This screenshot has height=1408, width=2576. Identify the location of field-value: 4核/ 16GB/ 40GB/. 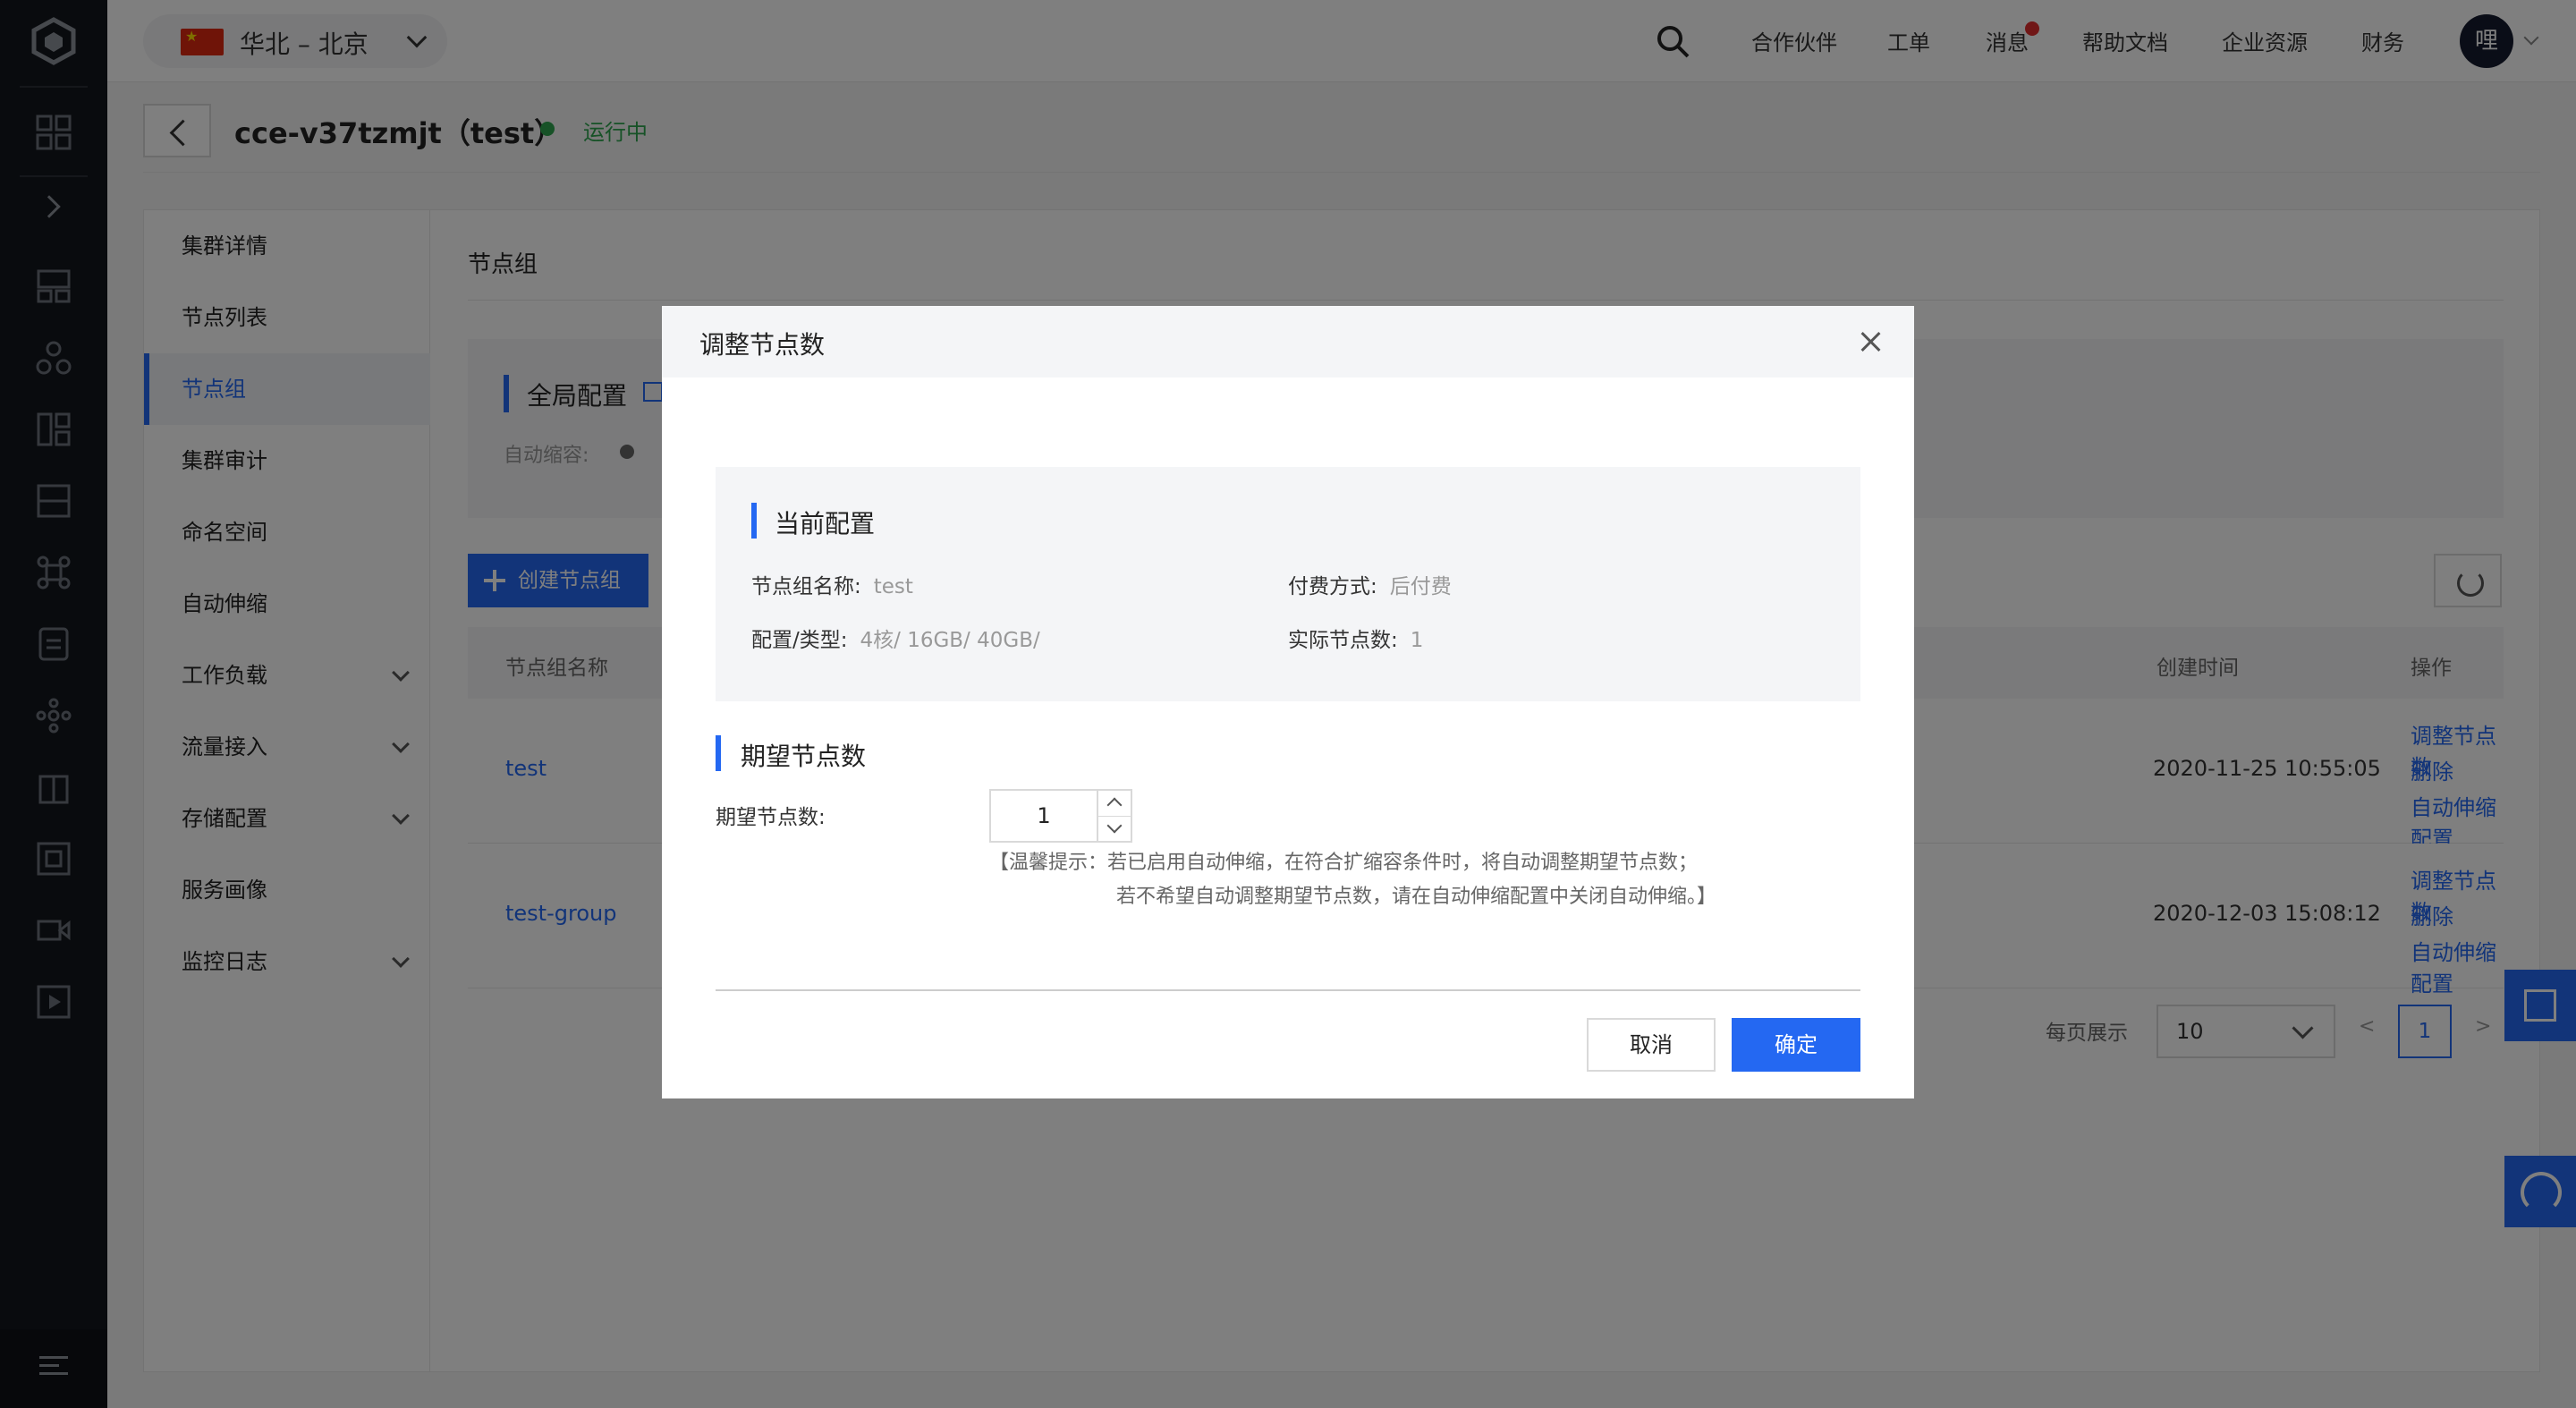
(950, 640).